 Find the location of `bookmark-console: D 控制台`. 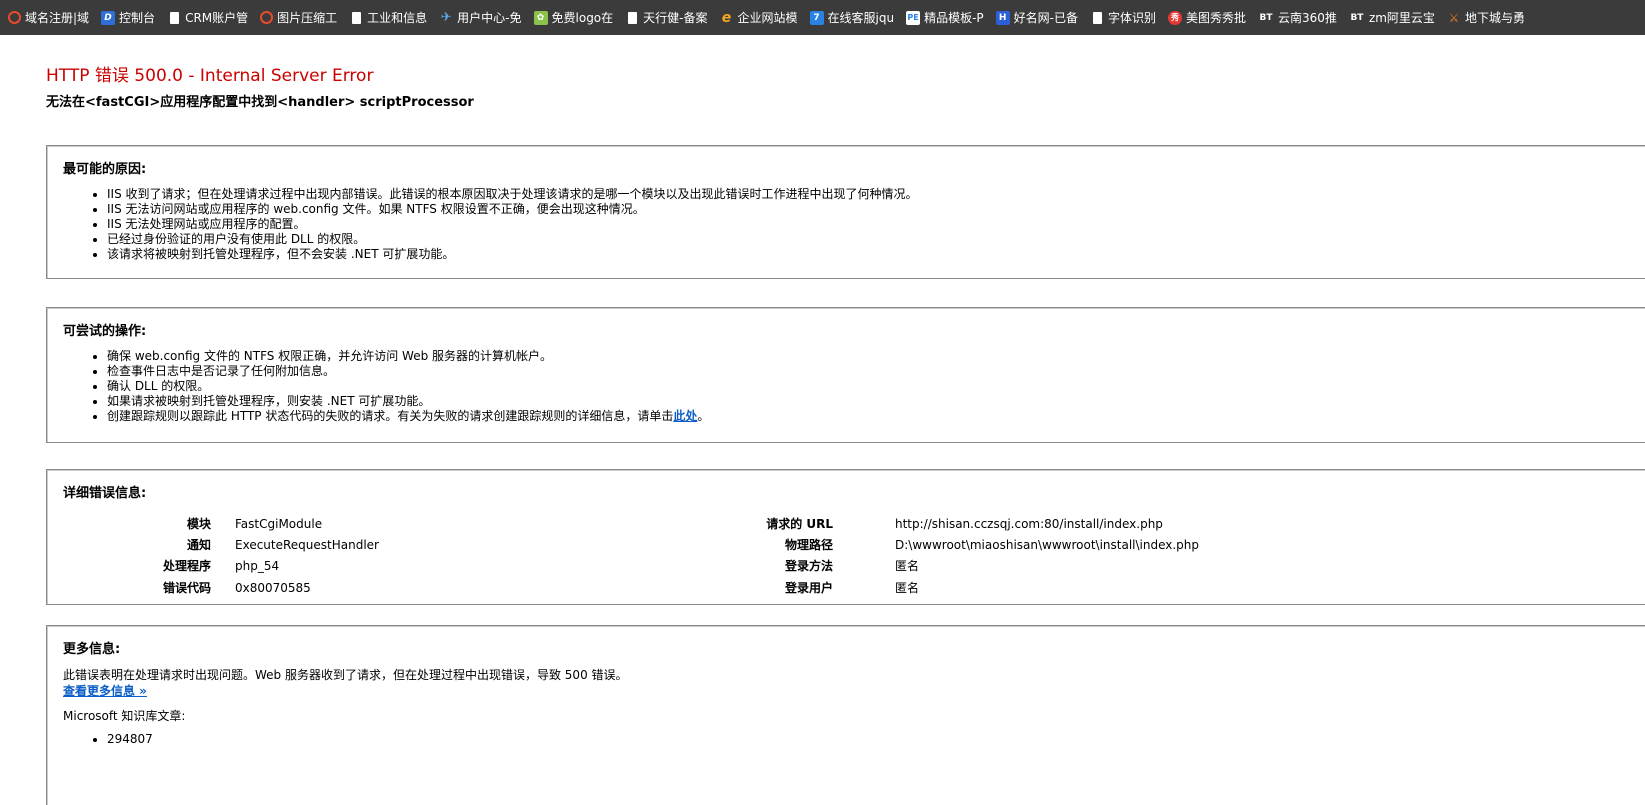

bookmark-console: D 控制台 is located at coordinates (128, 18).